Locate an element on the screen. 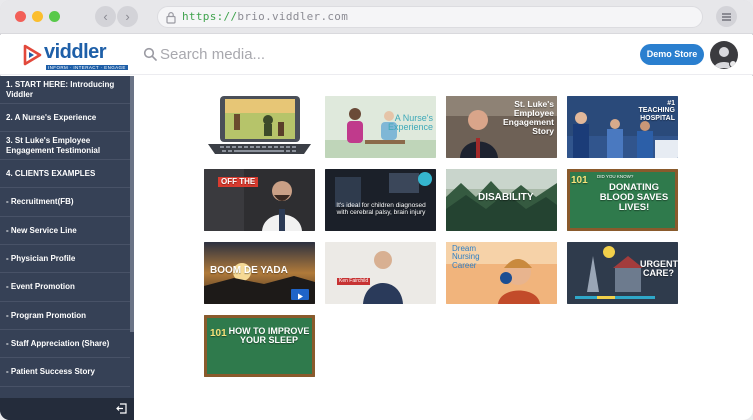 The image size is (753, 420). media-thumbnail: Ken Fairchild is located at coordinates (380, 273).